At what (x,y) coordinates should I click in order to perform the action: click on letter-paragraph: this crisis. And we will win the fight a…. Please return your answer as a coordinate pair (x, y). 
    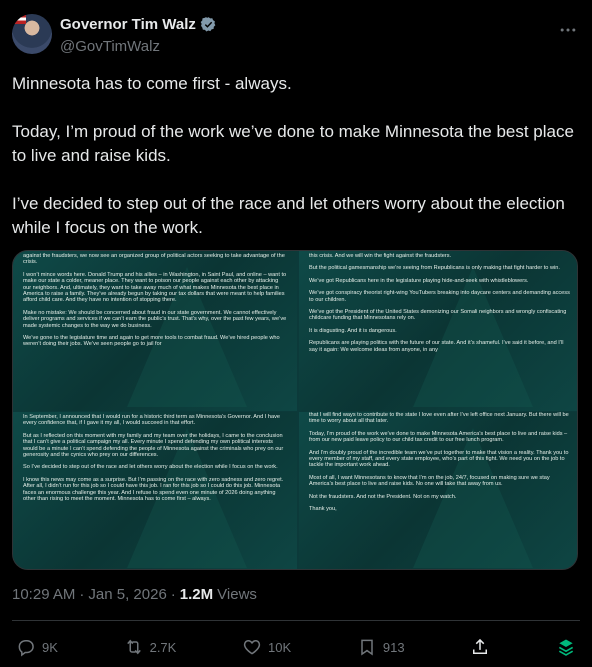
    Looking at the image, I should click on (380, 256).